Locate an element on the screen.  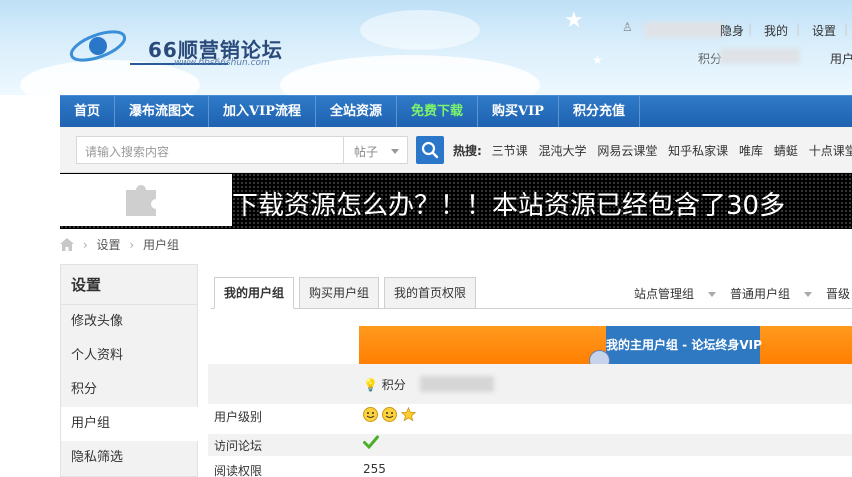
nav-item-free-download: 免费下载 is located at coordinates (438, 112).